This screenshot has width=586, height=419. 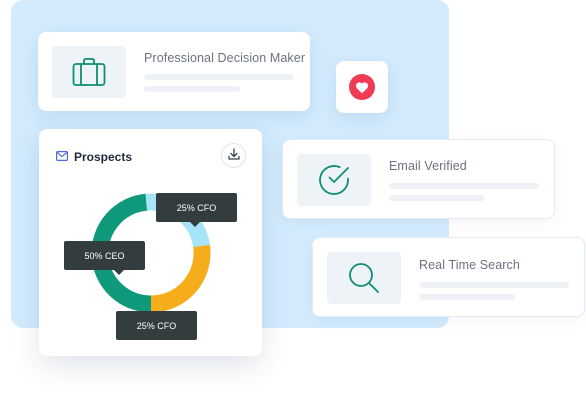 What do you see at coordinates (196, 210) in the screenshot?
I see `data-label-cfo-top: 25% CFO` at bounding box center [196, 210].